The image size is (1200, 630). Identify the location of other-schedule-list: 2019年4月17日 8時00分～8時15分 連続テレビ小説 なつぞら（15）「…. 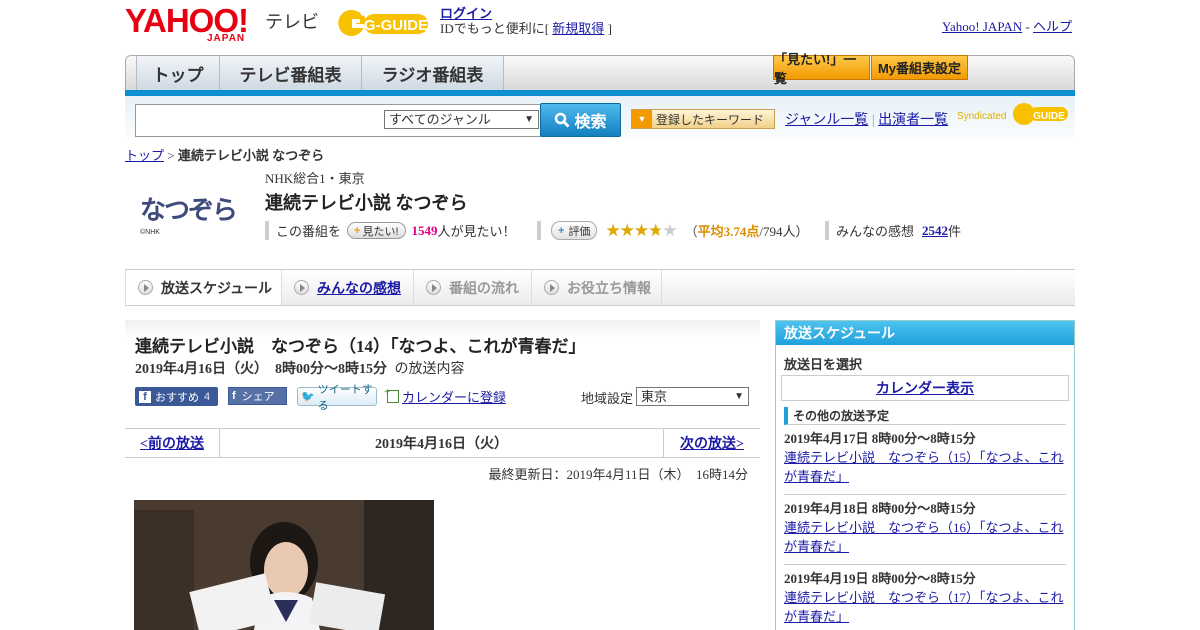
(925, 527).